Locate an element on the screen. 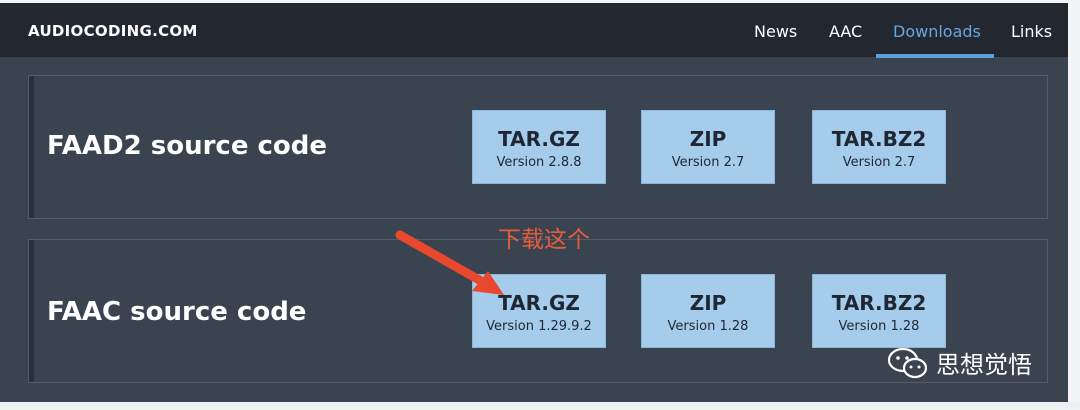 The height and width of the screenshot is (410, 1080). faad2-zip-button: ZIP Version 2.7 is located at coordinates (708, 147).